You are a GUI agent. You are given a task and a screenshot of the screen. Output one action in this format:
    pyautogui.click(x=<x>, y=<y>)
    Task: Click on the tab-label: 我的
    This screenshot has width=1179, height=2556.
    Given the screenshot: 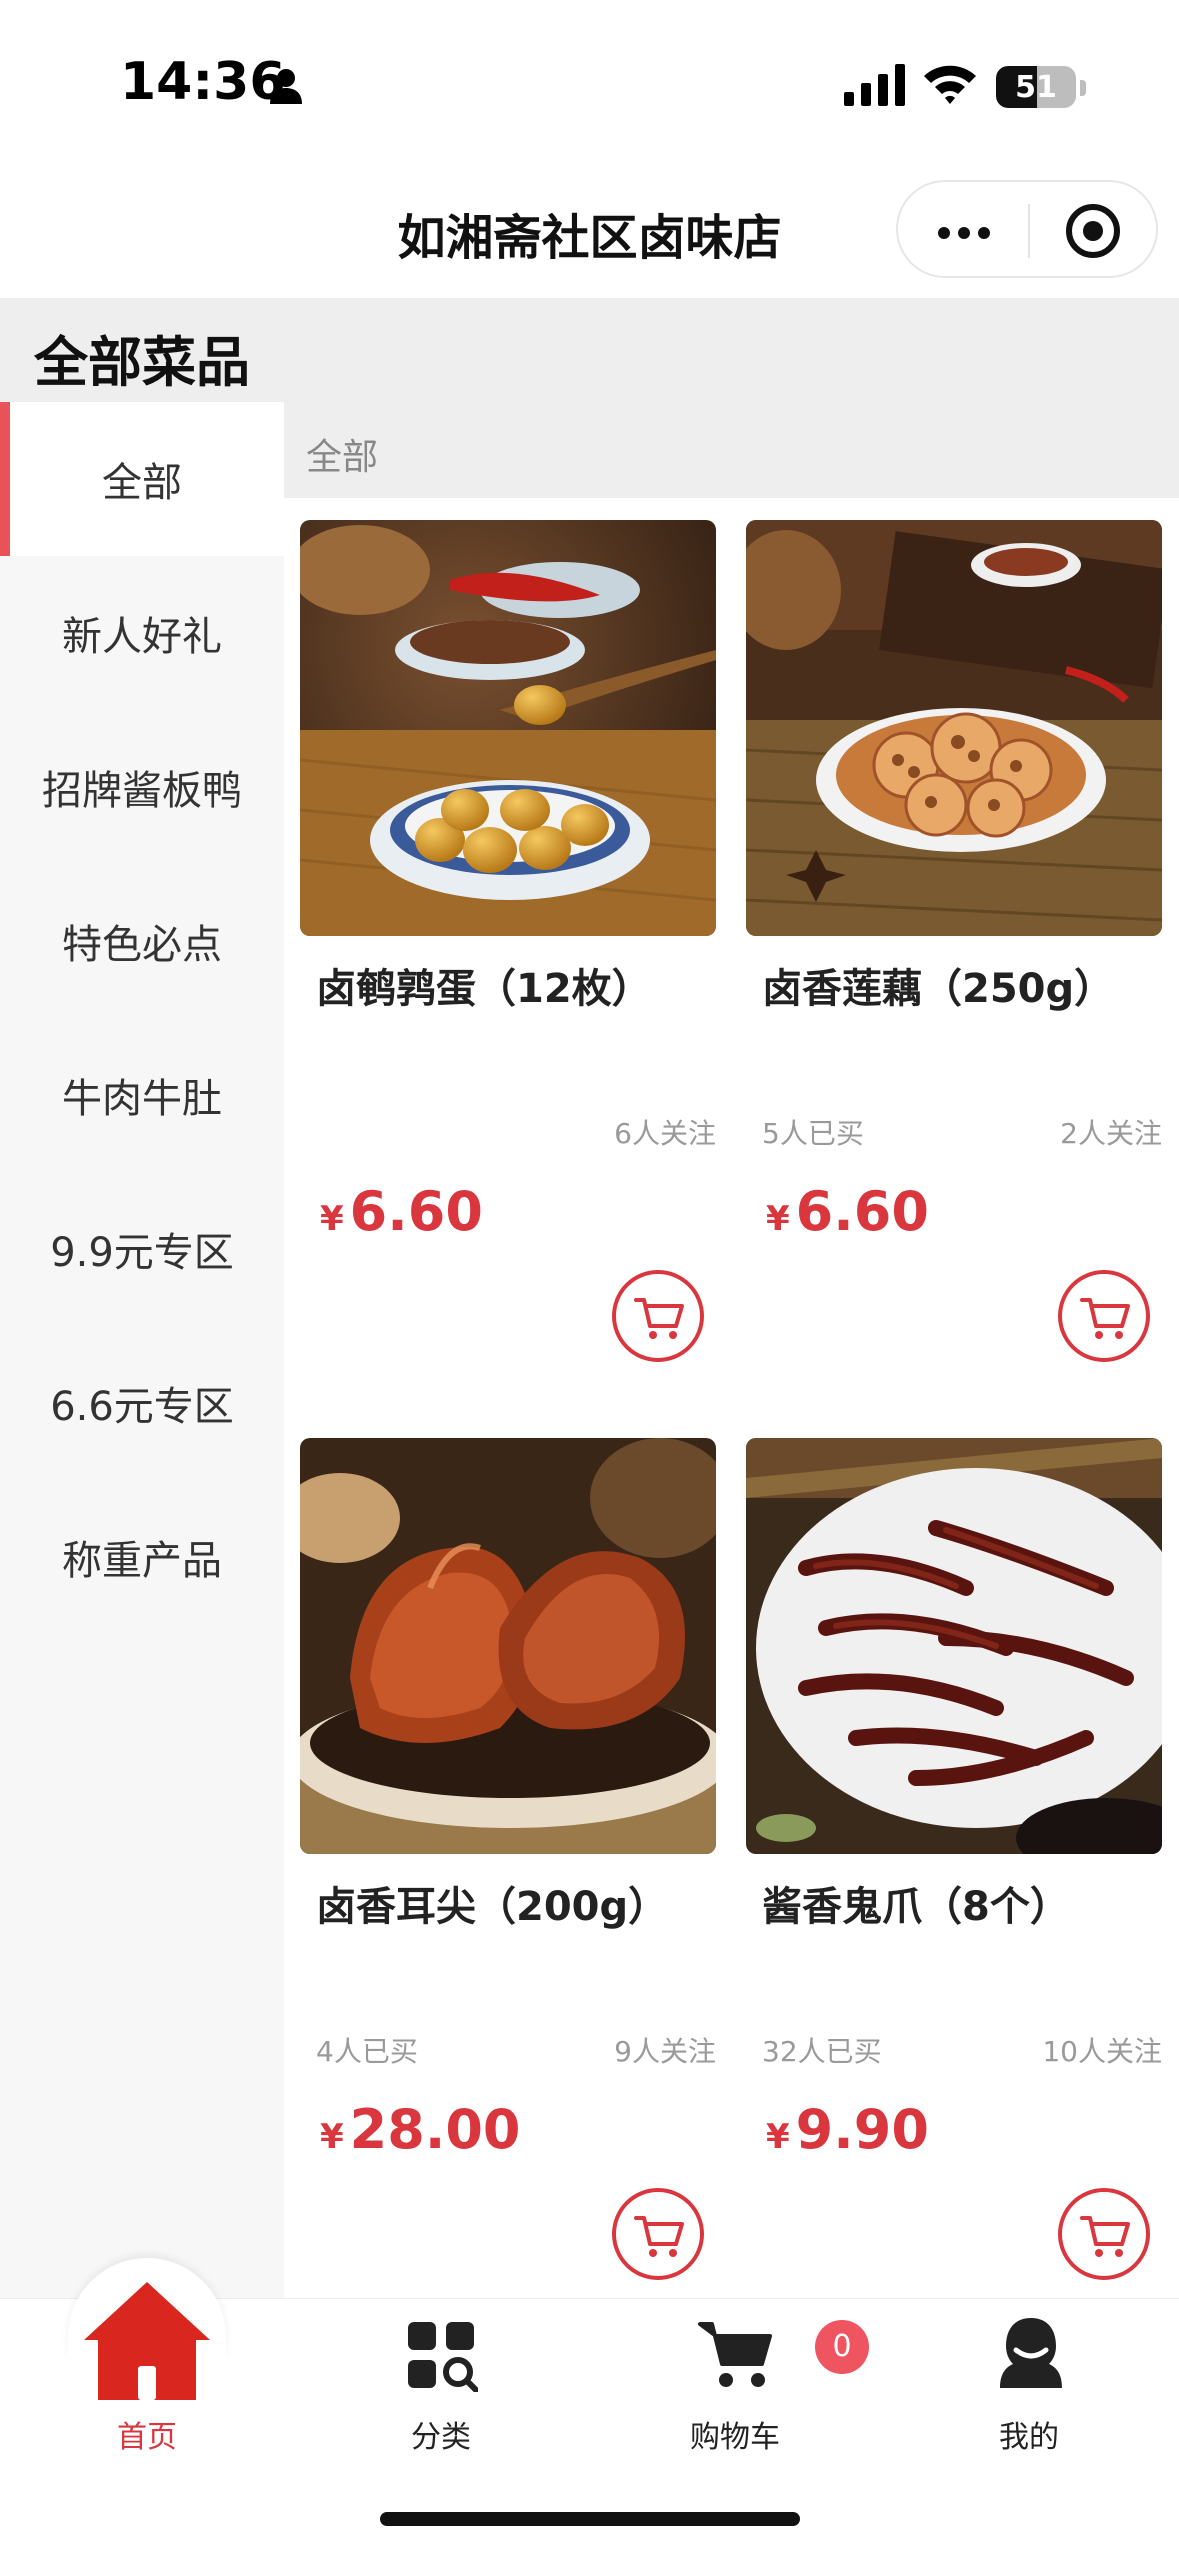 What is the action you would take?
    pyautogui.click(x=1029, y=2437)
    